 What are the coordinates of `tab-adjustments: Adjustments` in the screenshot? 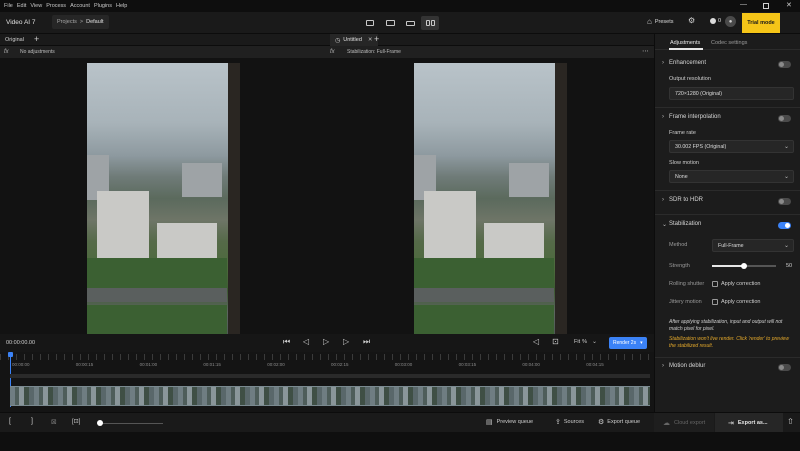 It's located at (685, 43).